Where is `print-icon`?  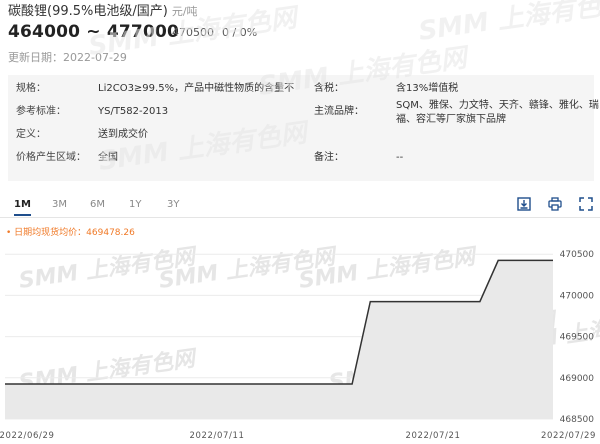 print-icon is located at coordinates (555, 204).